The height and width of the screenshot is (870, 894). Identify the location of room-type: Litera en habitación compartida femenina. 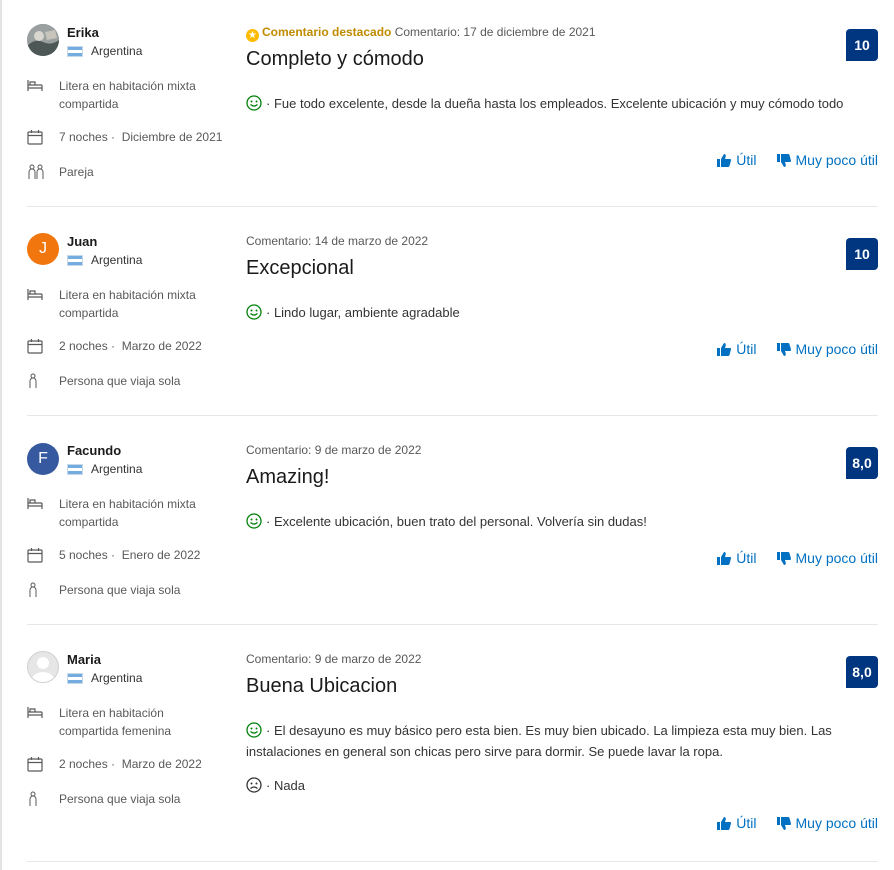
(129, 722).